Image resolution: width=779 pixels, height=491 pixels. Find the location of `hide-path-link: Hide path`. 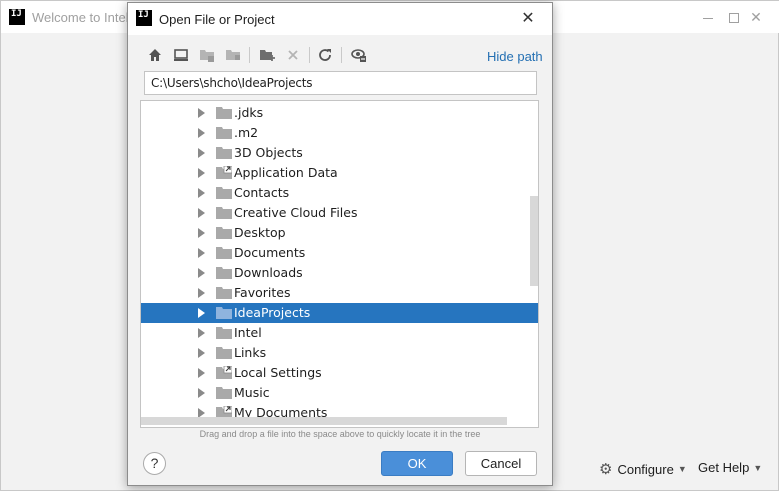

hide-path-link: Hide path is located at coordinates (515, 56).